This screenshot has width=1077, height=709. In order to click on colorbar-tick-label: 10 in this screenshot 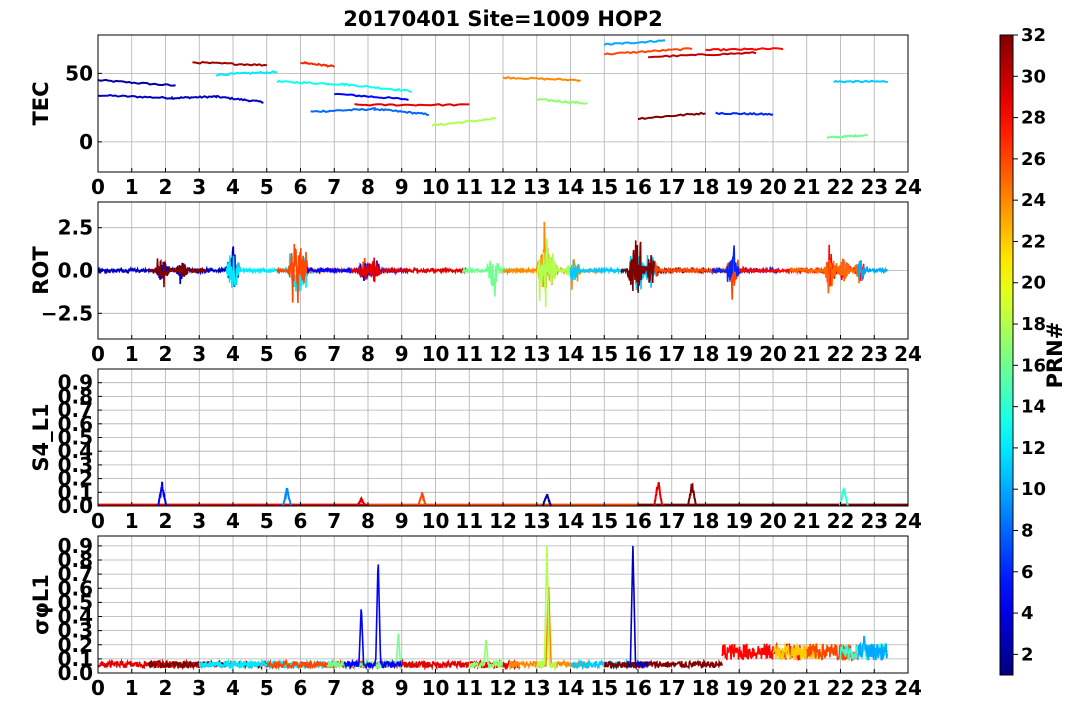, I will do `click(1033, 489)`.